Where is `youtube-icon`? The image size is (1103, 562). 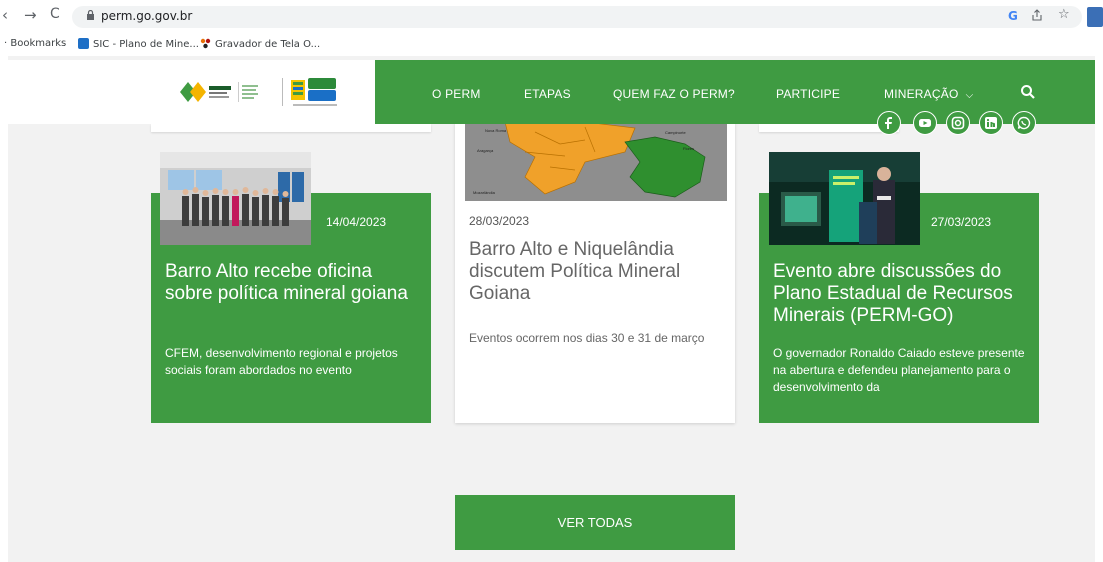 youtube-icon is located at coordinates (925, 123).